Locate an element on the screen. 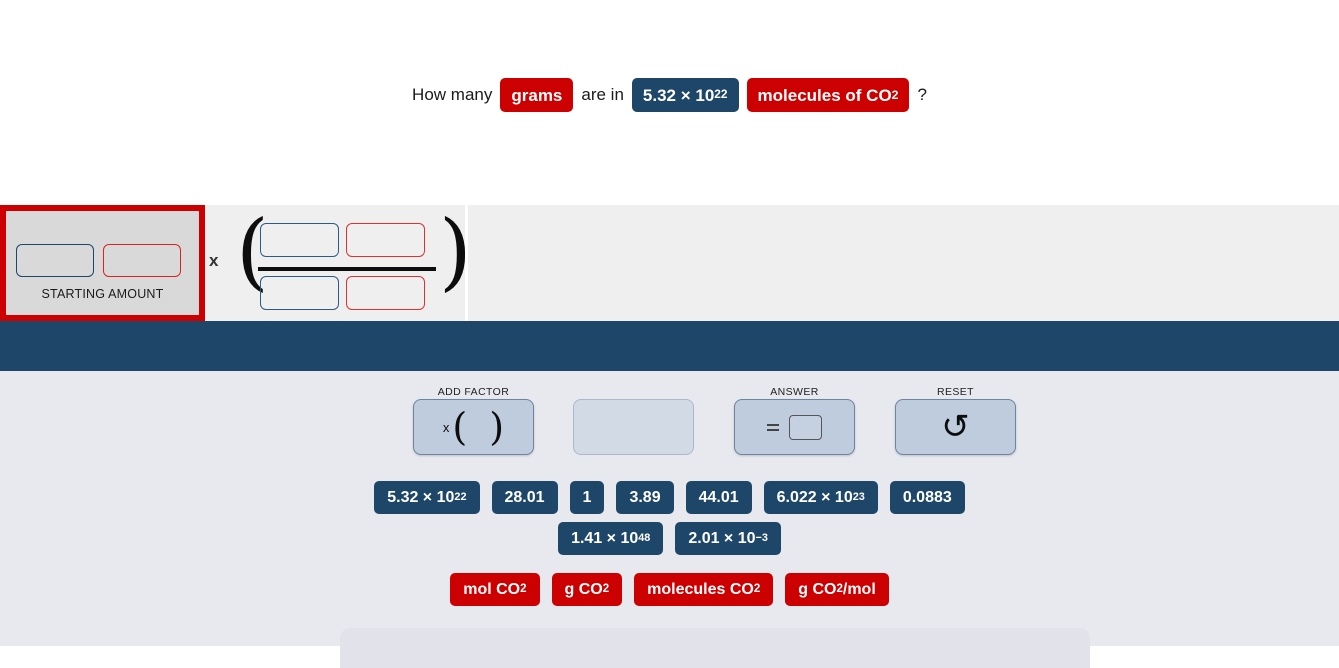 This screenshot has width=1339, height=668. unit-tiles-row: mol CO 2 g CO 2 molecules CO 2 g CO 2/mol is located at coordinates (669, 589).